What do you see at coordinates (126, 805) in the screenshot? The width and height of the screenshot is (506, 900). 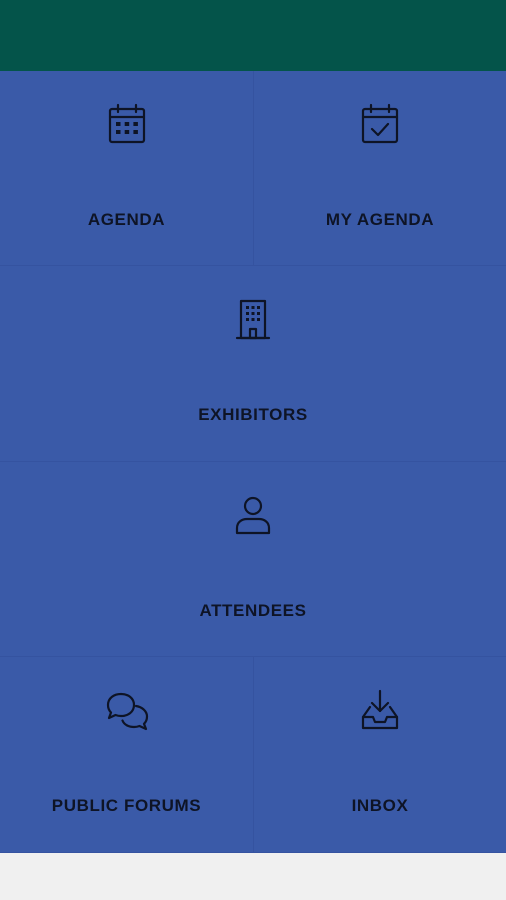 I see `tile-label: PUBLIC FORUMS` at bounding box center [126, 805].